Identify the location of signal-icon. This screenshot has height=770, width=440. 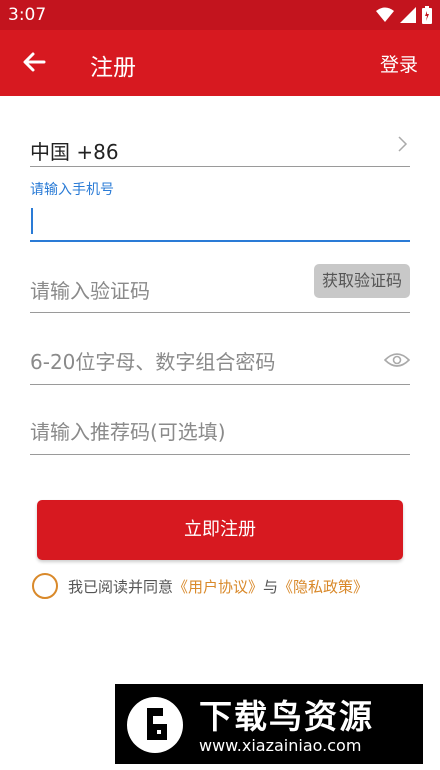
(408, 15).